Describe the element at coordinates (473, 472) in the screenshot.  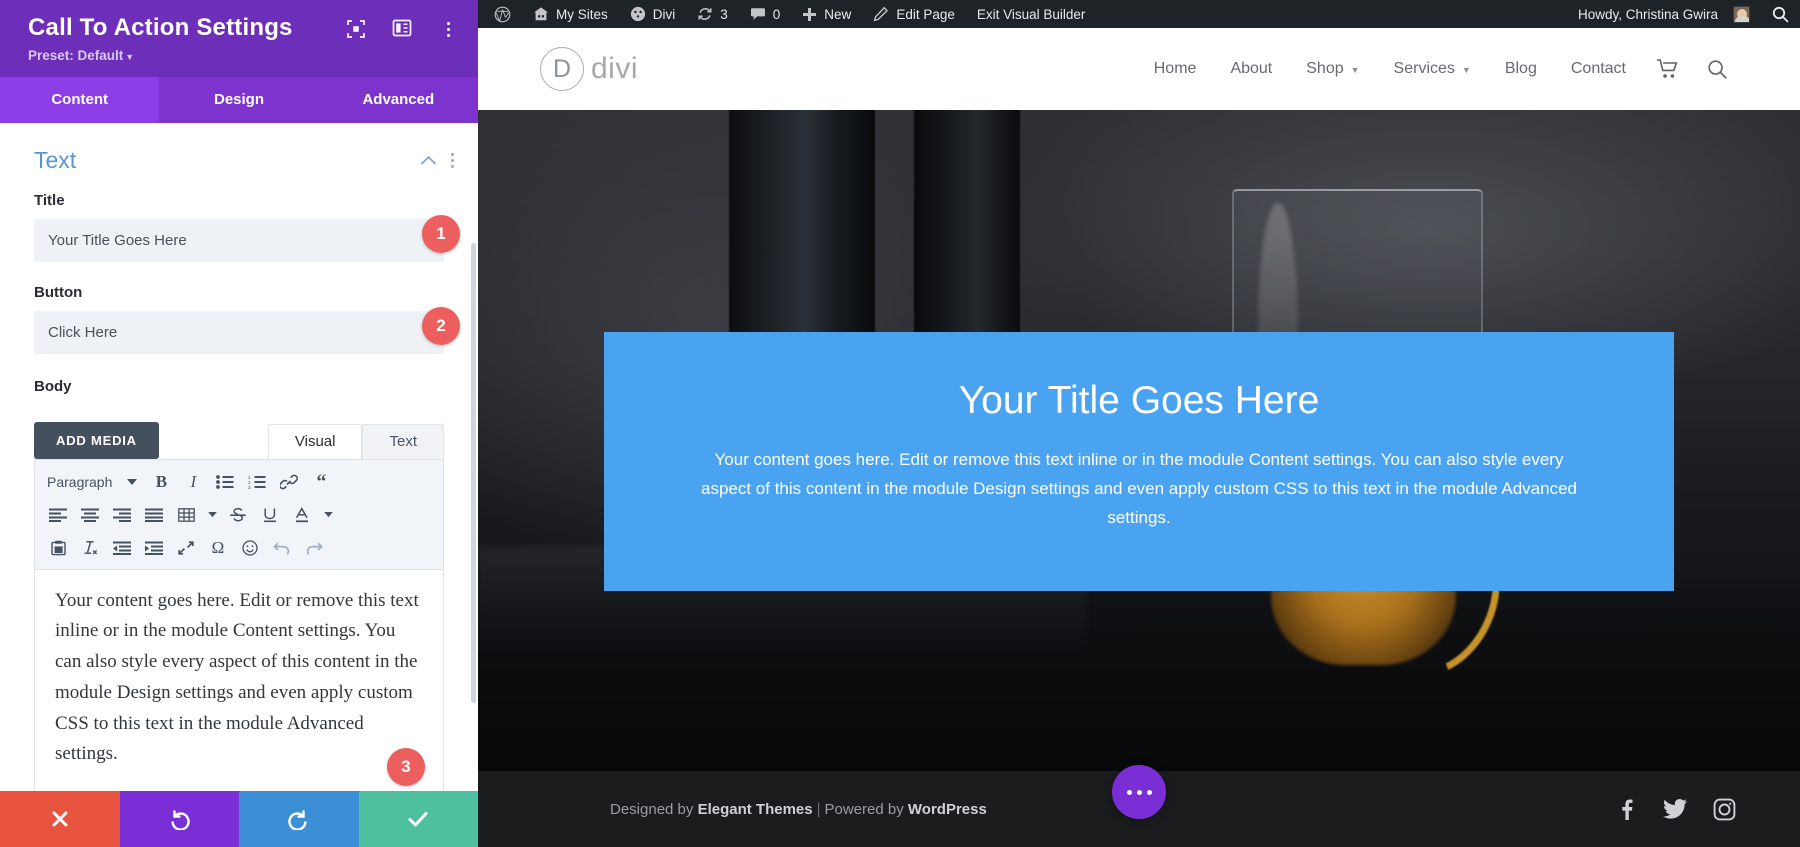
I see `panel-scrollbar` at that location.